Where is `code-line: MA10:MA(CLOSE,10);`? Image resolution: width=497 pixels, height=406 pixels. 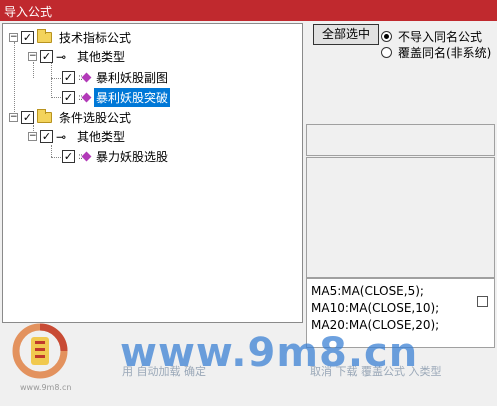 code-line: MA10:MA(CLOSE,10); is located at coordinates (375, 308).